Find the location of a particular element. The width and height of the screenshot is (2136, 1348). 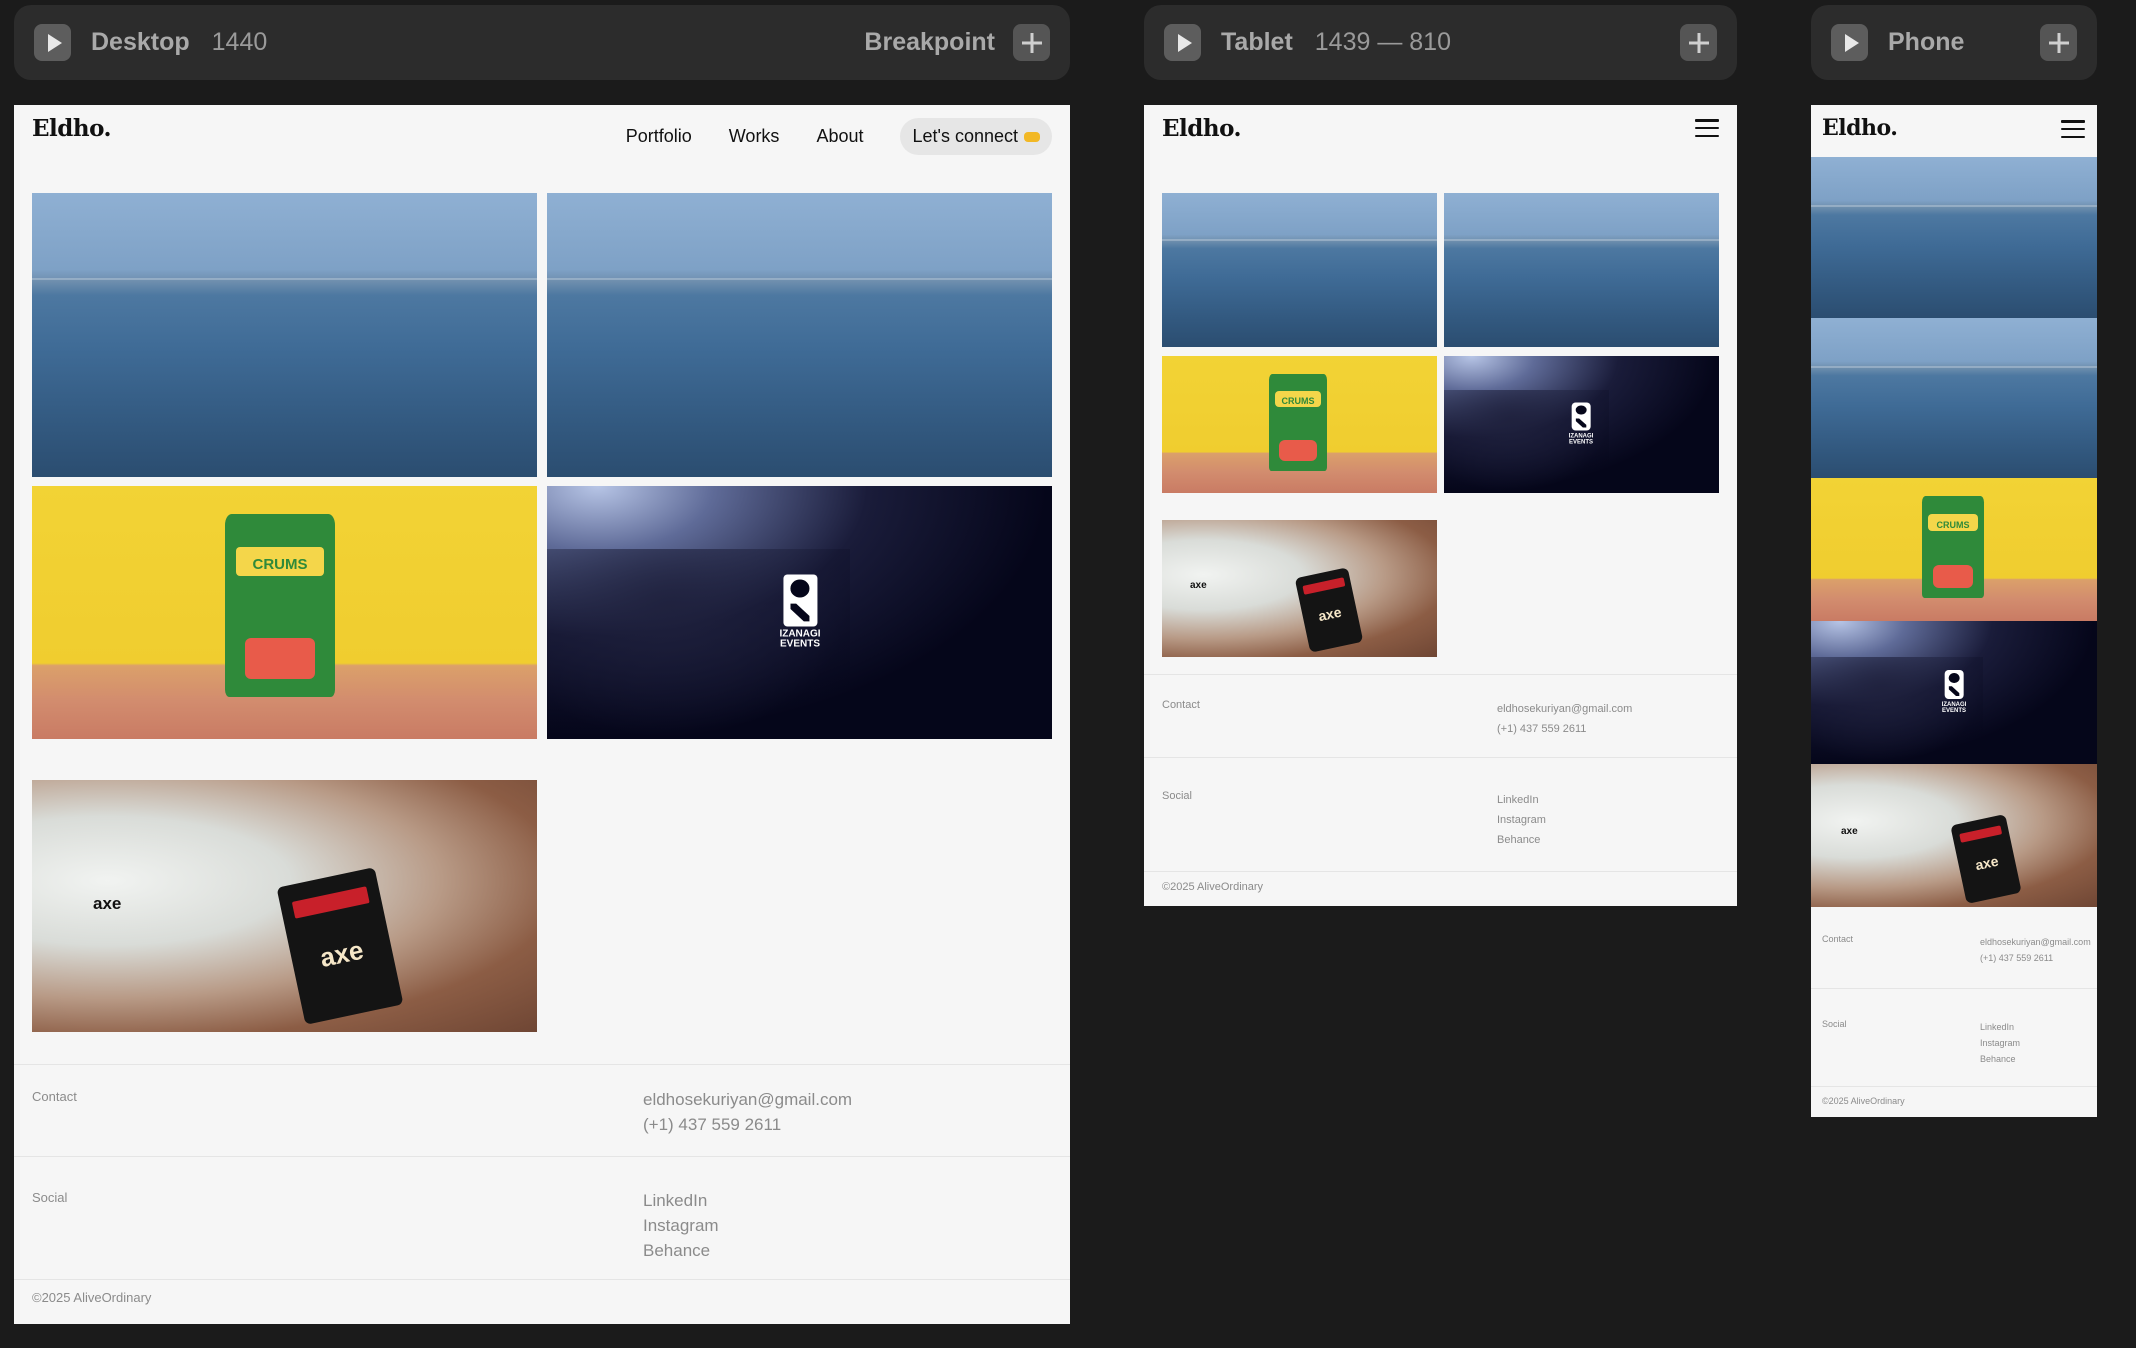

handshake-icon is located at coordinates (1032, 137).